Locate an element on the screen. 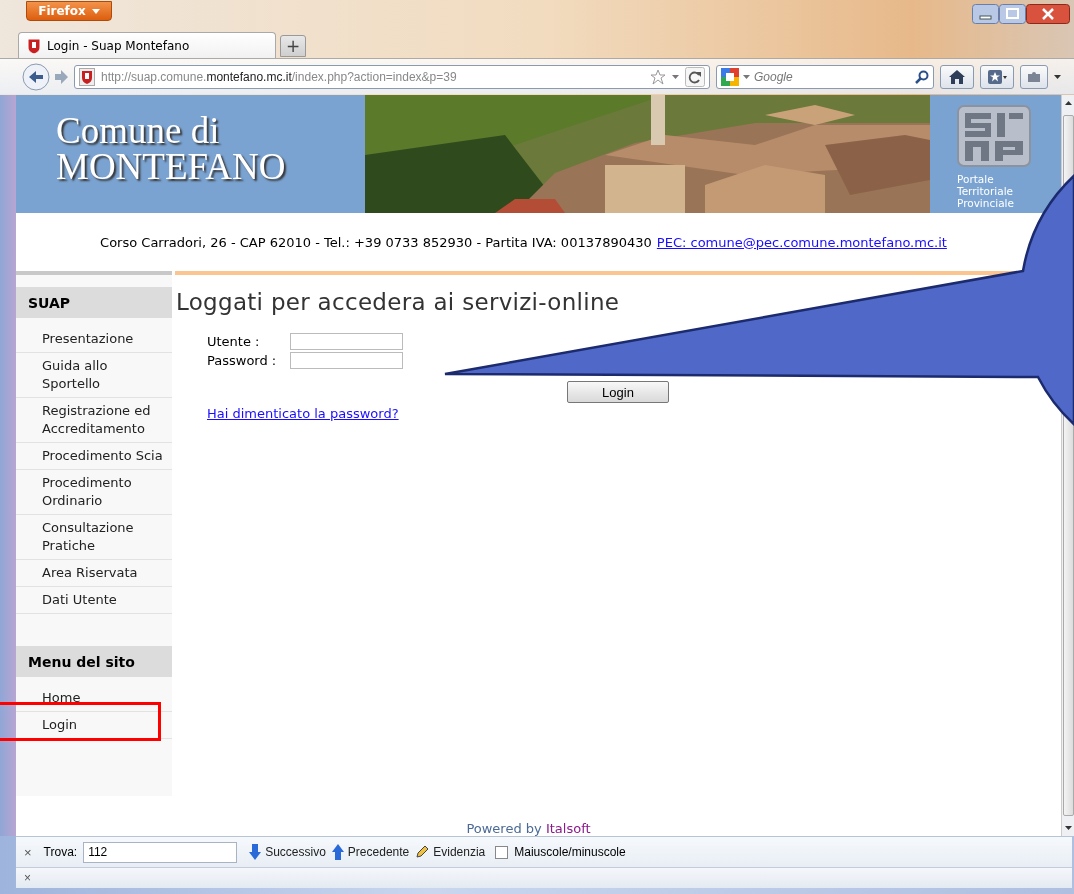 The height and width of the screenshot is (894, 1074). pencil-icon is located at coordinates (422, 852).